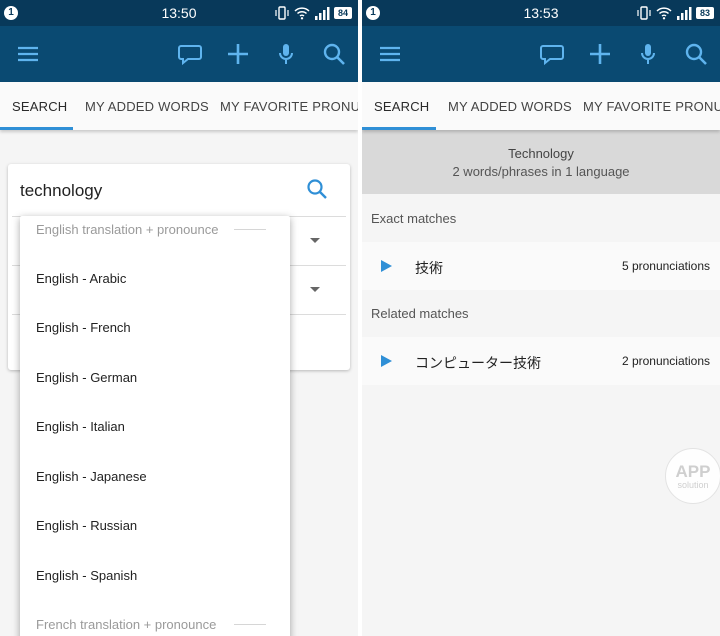  I want to click on result-row: コンピューター技術 2 pronunciations, so click(541, 361).